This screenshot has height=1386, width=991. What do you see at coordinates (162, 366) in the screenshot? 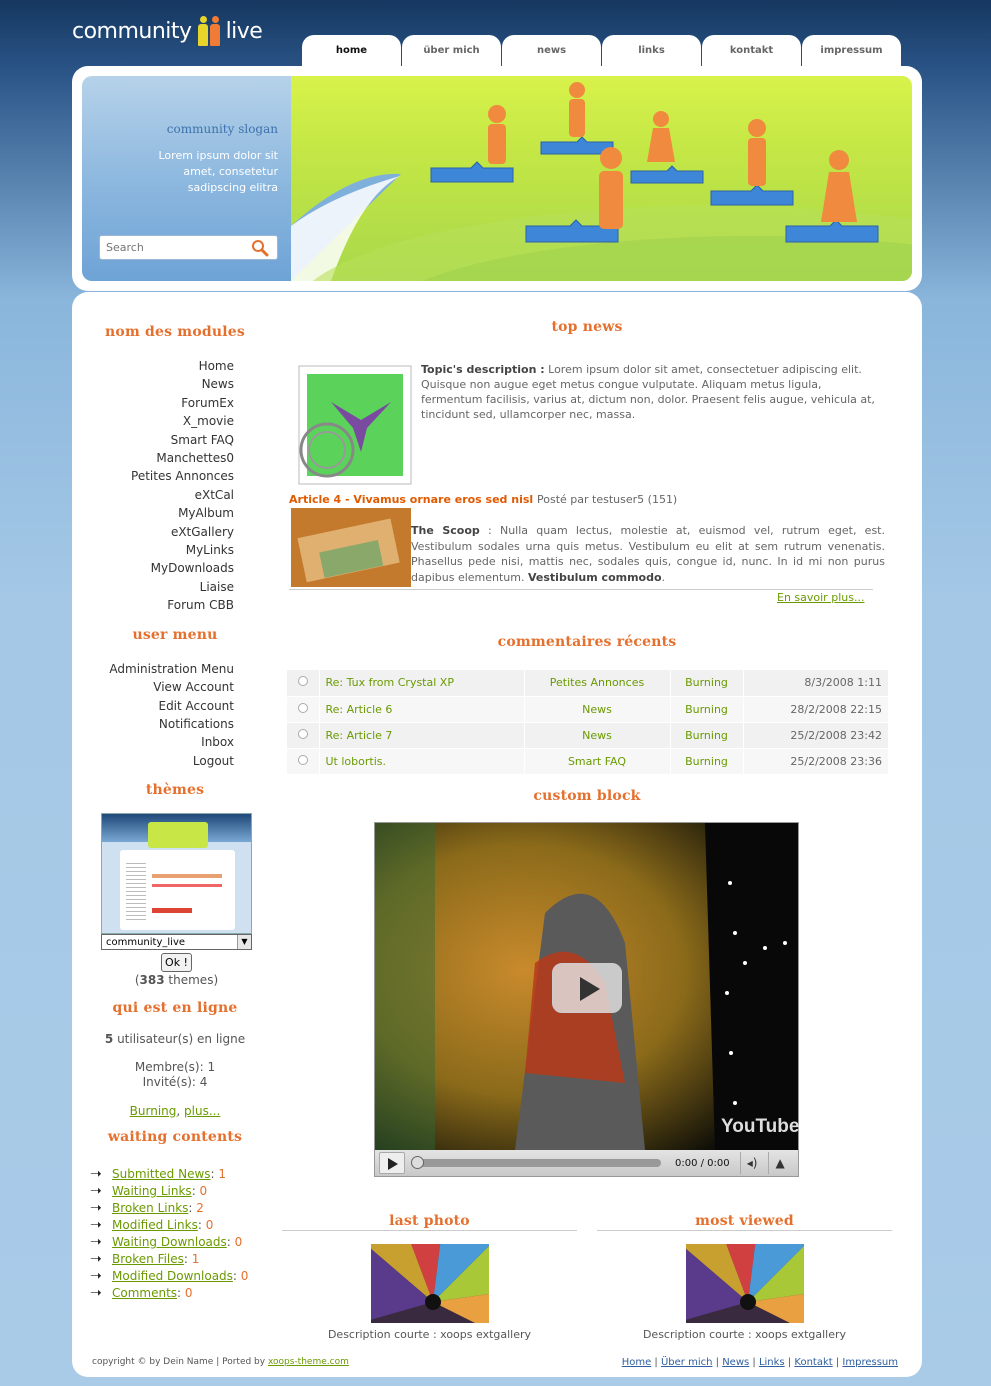
I see `module-link-home: Home` at bounding box center [162, 366].